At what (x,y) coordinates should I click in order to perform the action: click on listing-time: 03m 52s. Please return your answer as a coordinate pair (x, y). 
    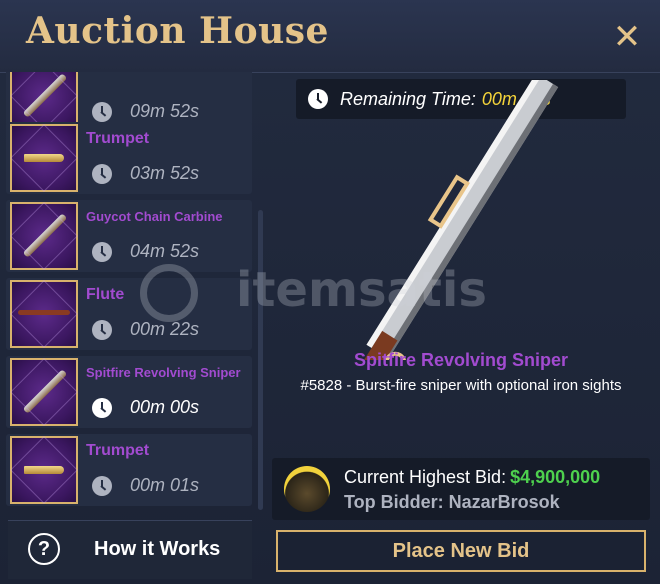
    Looking at the image, I should click on (165, 173).